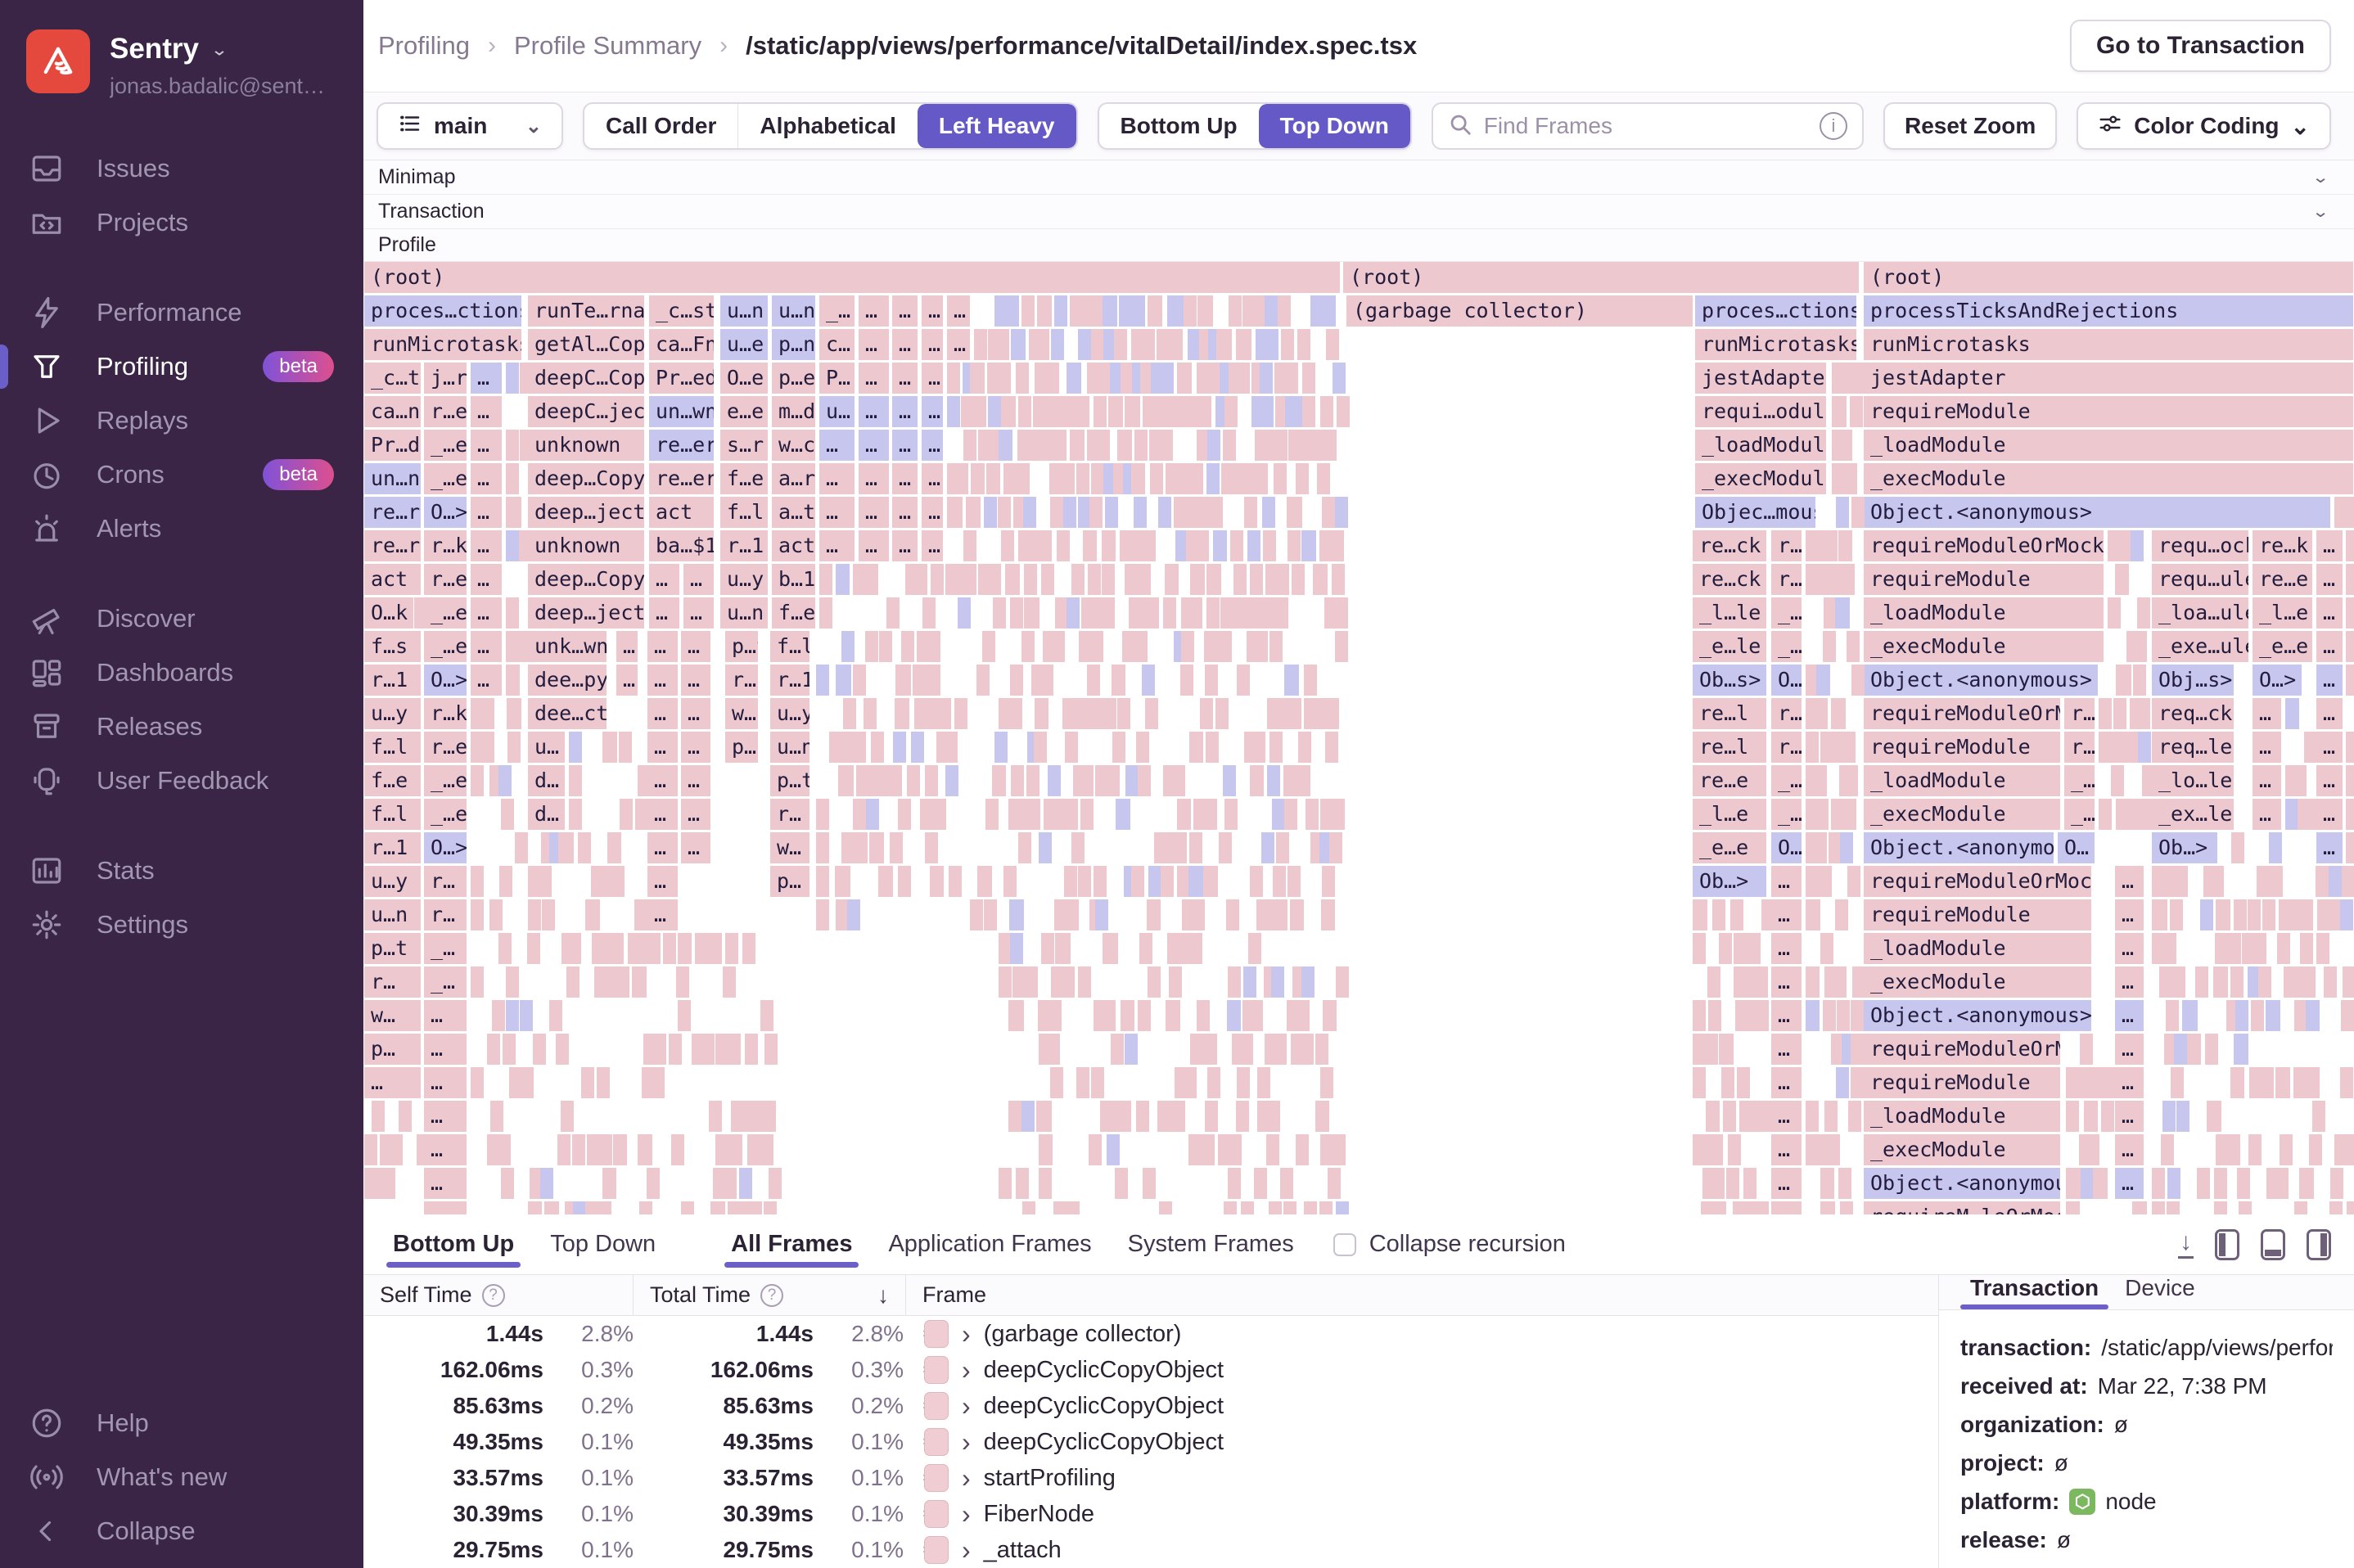 This screenshot has height=1568, width=2354. Describe the element at coordinates (445, 747) in the screenshot. I see `flame-frame: r…e` at that location.